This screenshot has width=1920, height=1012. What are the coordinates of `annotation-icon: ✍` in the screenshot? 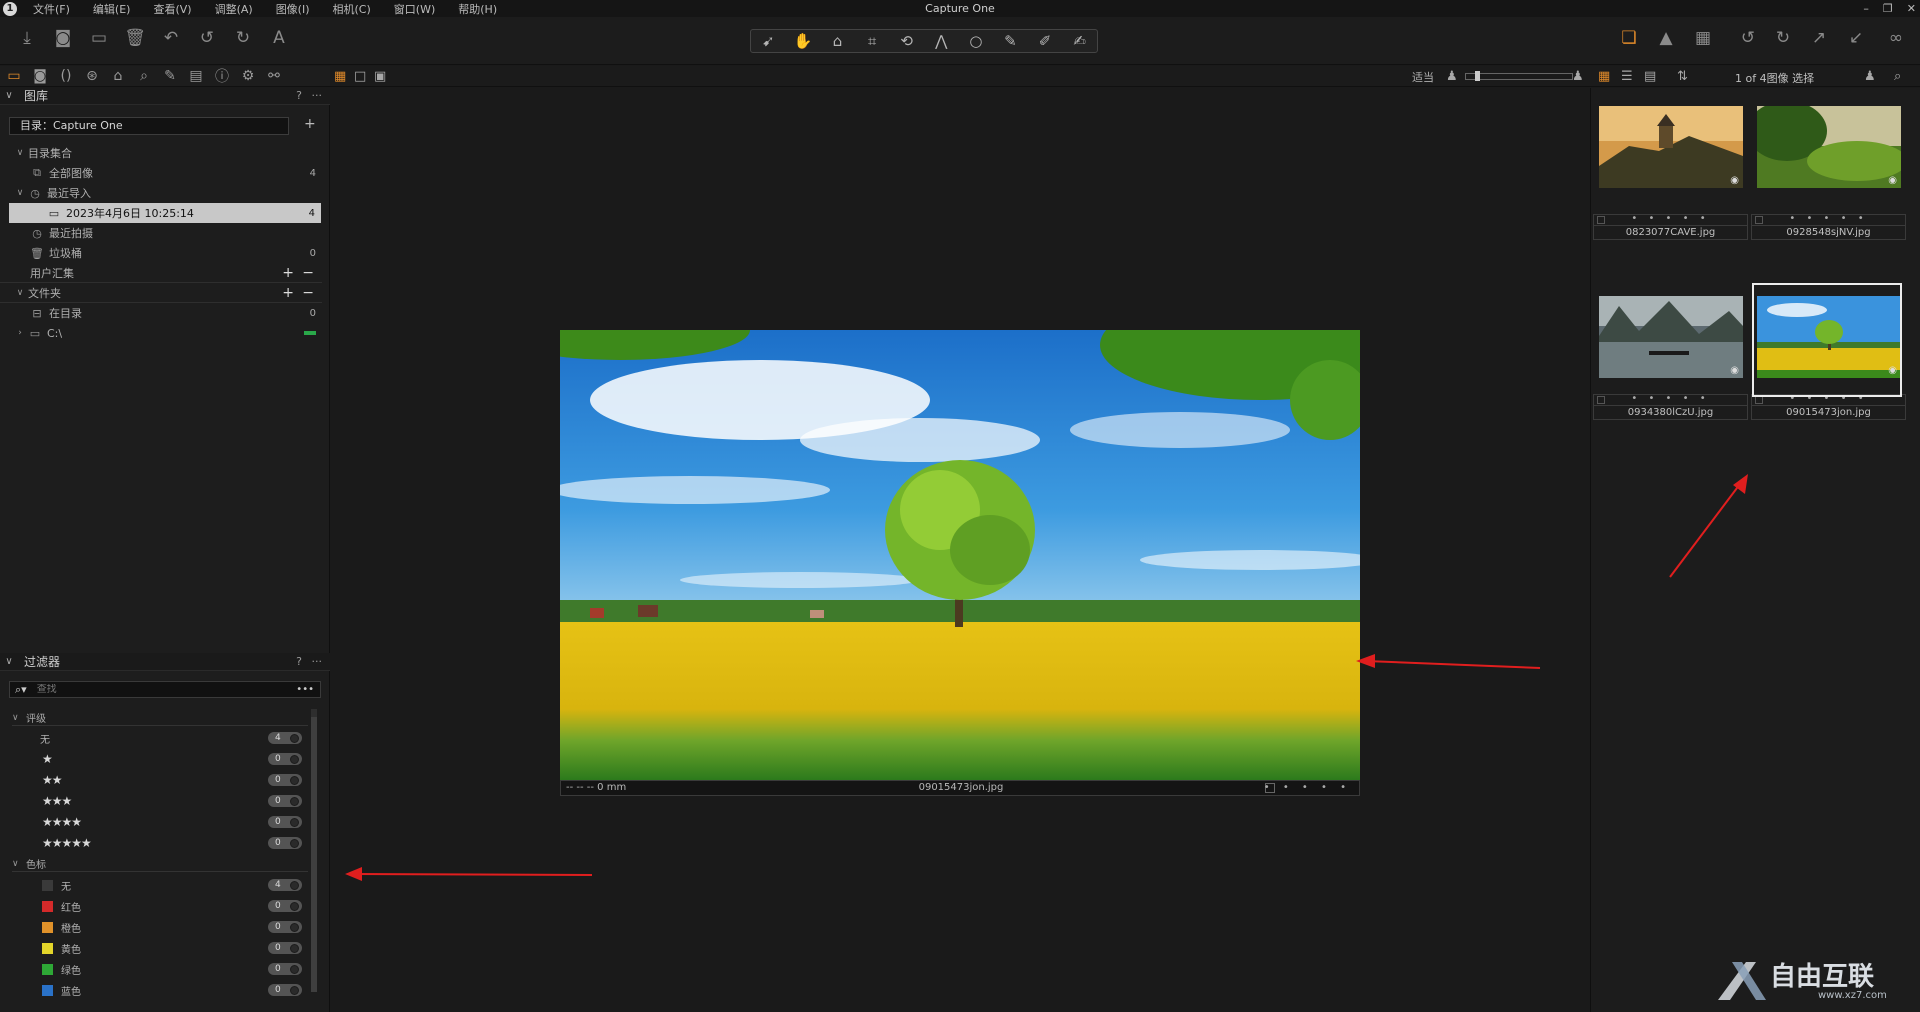 It's located at (1080, 41).